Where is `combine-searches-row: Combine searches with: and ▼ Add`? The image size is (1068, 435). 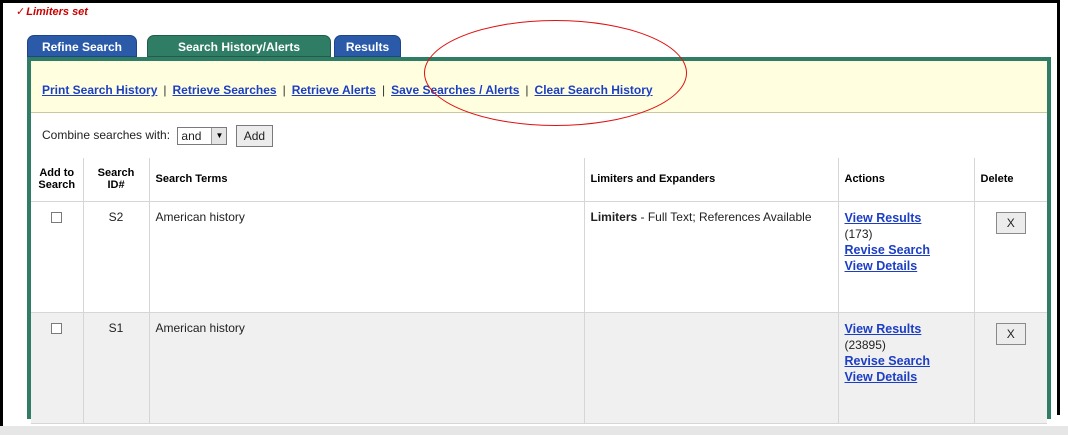 combine-searches-row: Combine searches with: and ▼ Add is located at coordinates (158, 135).